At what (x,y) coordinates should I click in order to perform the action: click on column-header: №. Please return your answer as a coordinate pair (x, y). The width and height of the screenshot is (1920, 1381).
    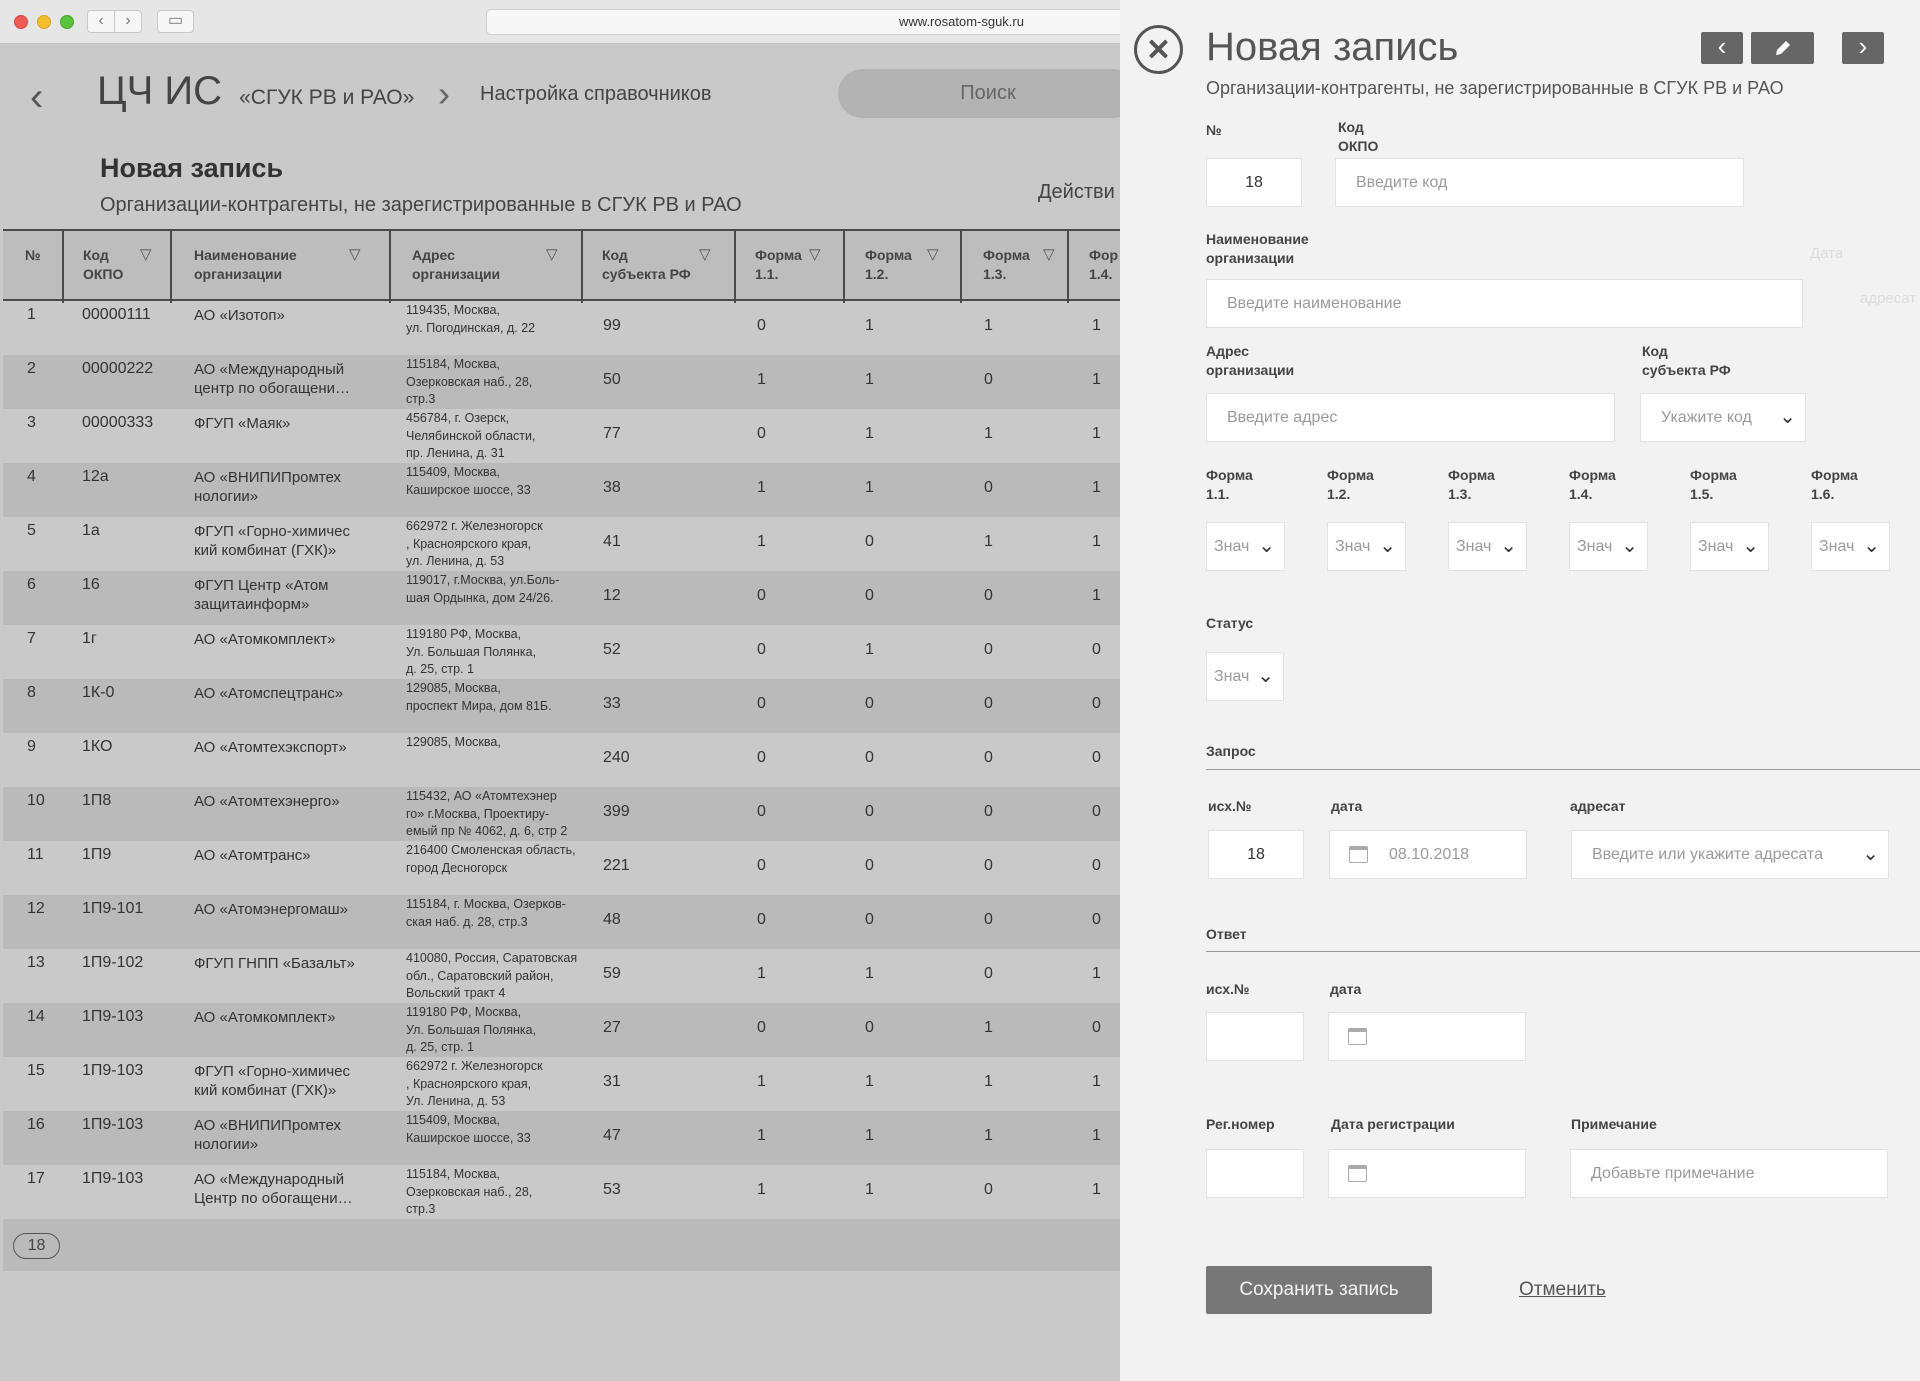
    Looking at the image, I should click on (33, 255).